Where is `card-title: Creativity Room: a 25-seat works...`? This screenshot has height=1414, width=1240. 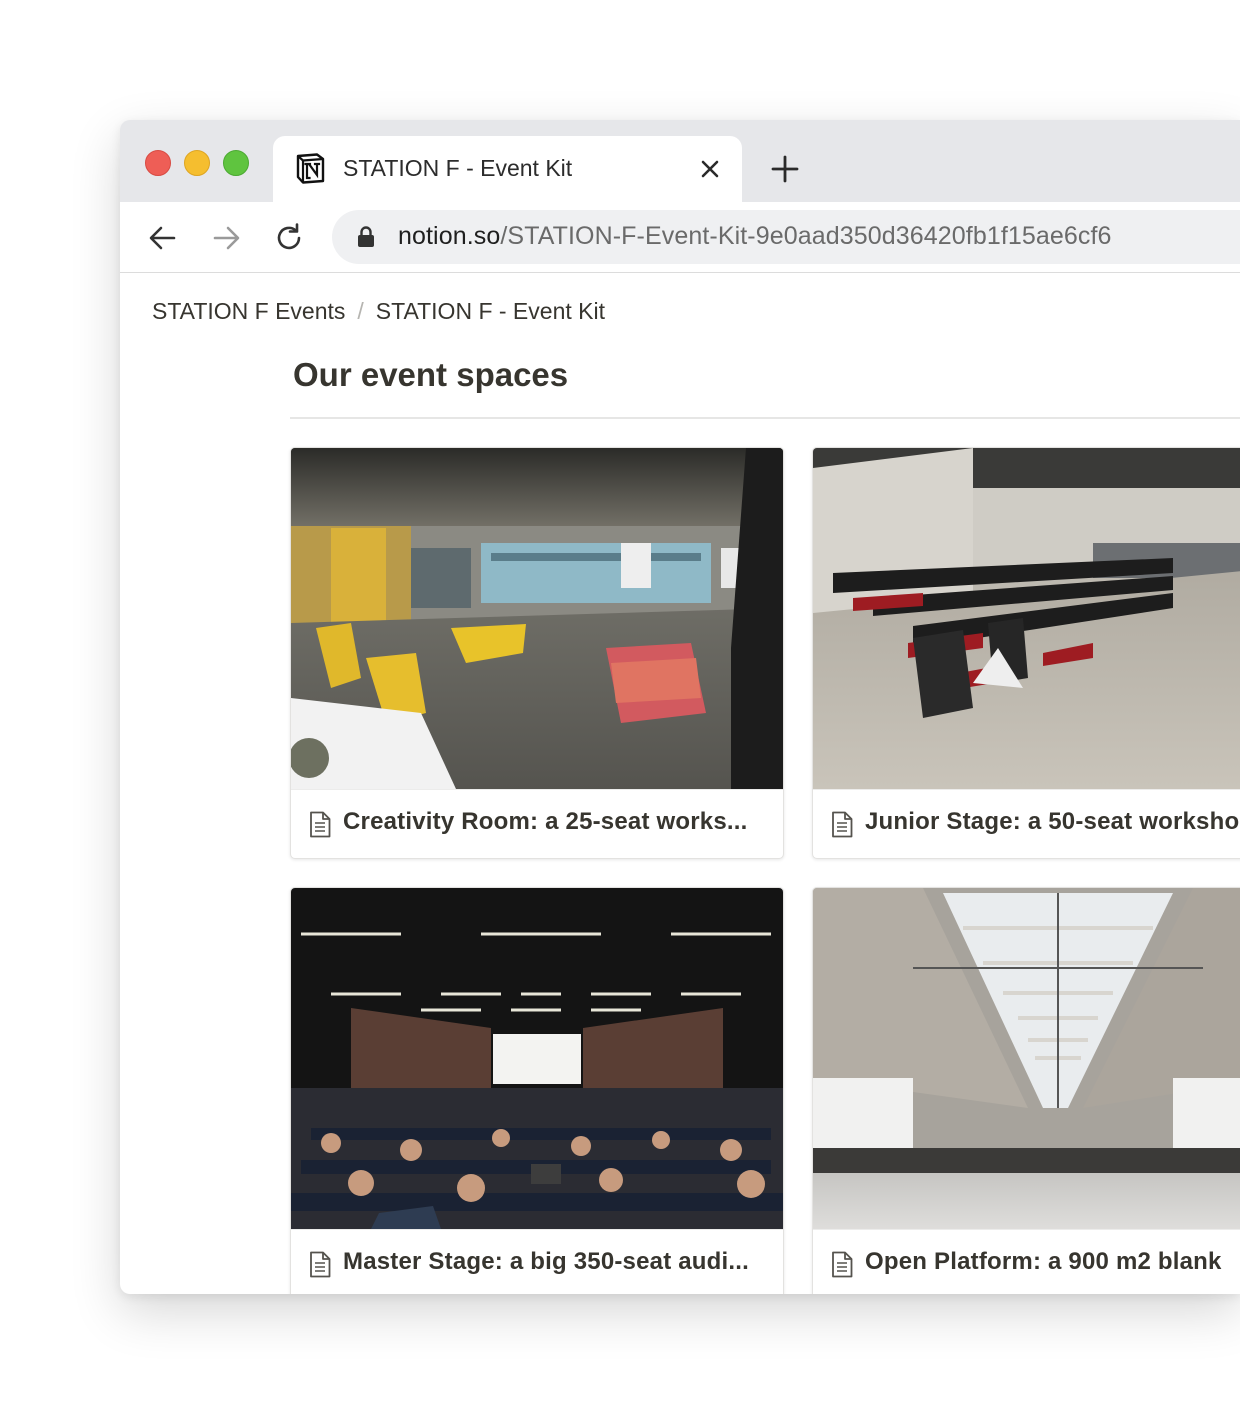 card-title: Creativity Room: a 25-seat works... is located at coordinates (545, 821).